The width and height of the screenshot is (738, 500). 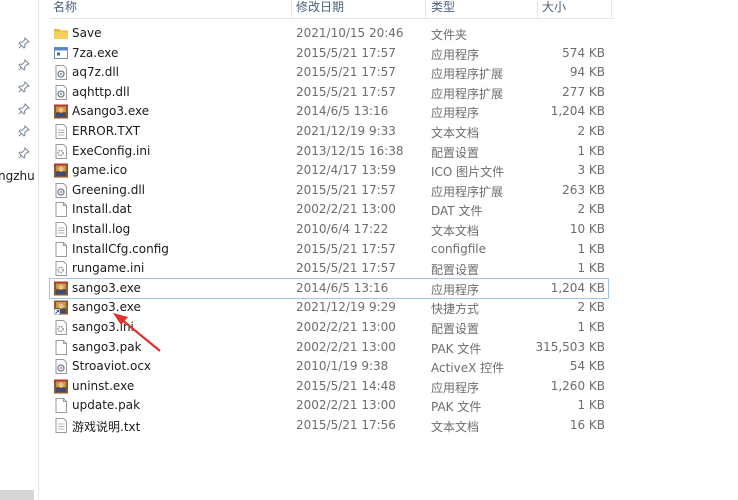 I want to click on file-type: 快捷方式, so click(x=455, y=309).